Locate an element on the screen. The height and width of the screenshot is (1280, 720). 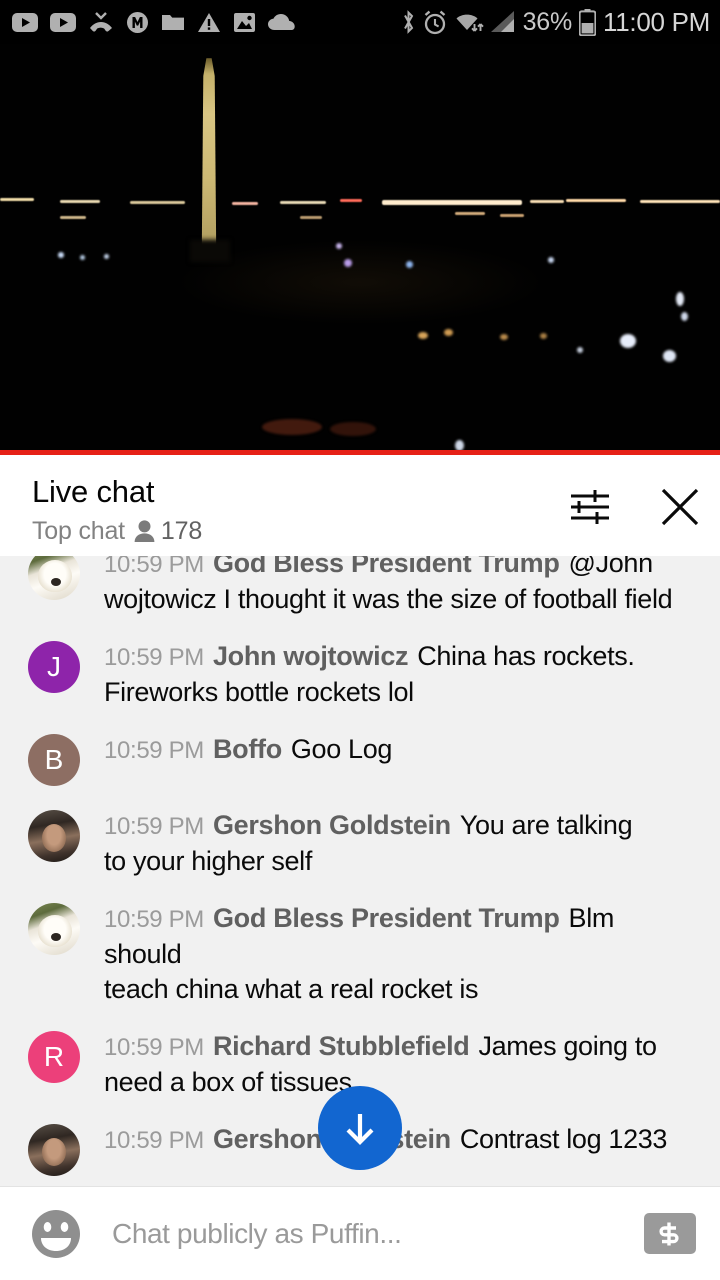
avatar: J is located at coordinates (54, 667).